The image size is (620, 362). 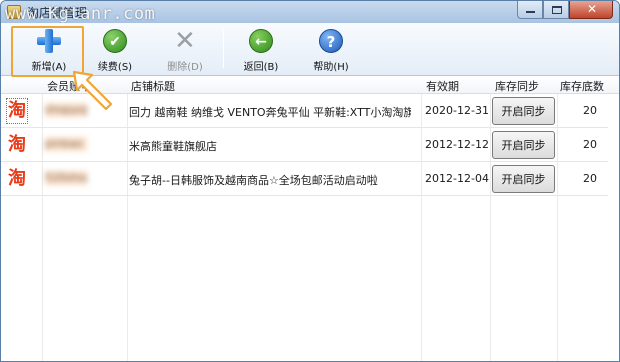 I want to click on toolbar-separator, so click(x=223, y=49).